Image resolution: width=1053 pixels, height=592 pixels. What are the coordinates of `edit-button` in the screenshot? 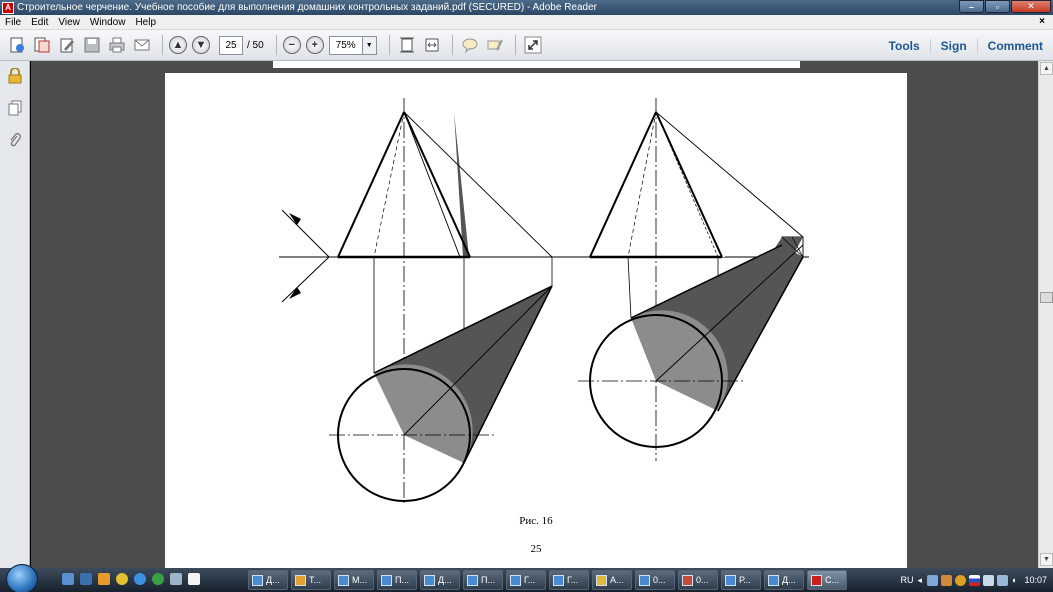 It's located at (67, 45).